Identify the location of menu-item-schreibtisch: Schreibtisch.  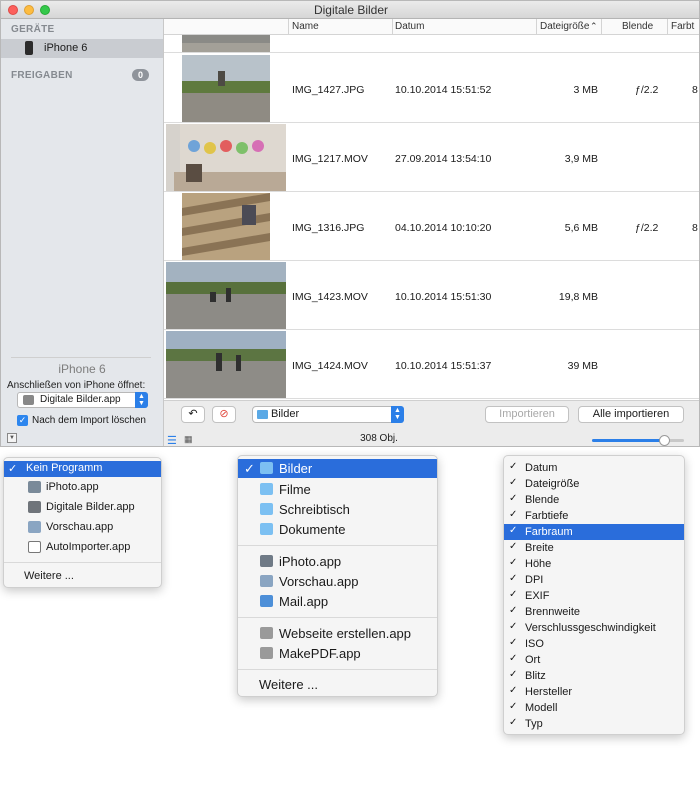
(337, 509).